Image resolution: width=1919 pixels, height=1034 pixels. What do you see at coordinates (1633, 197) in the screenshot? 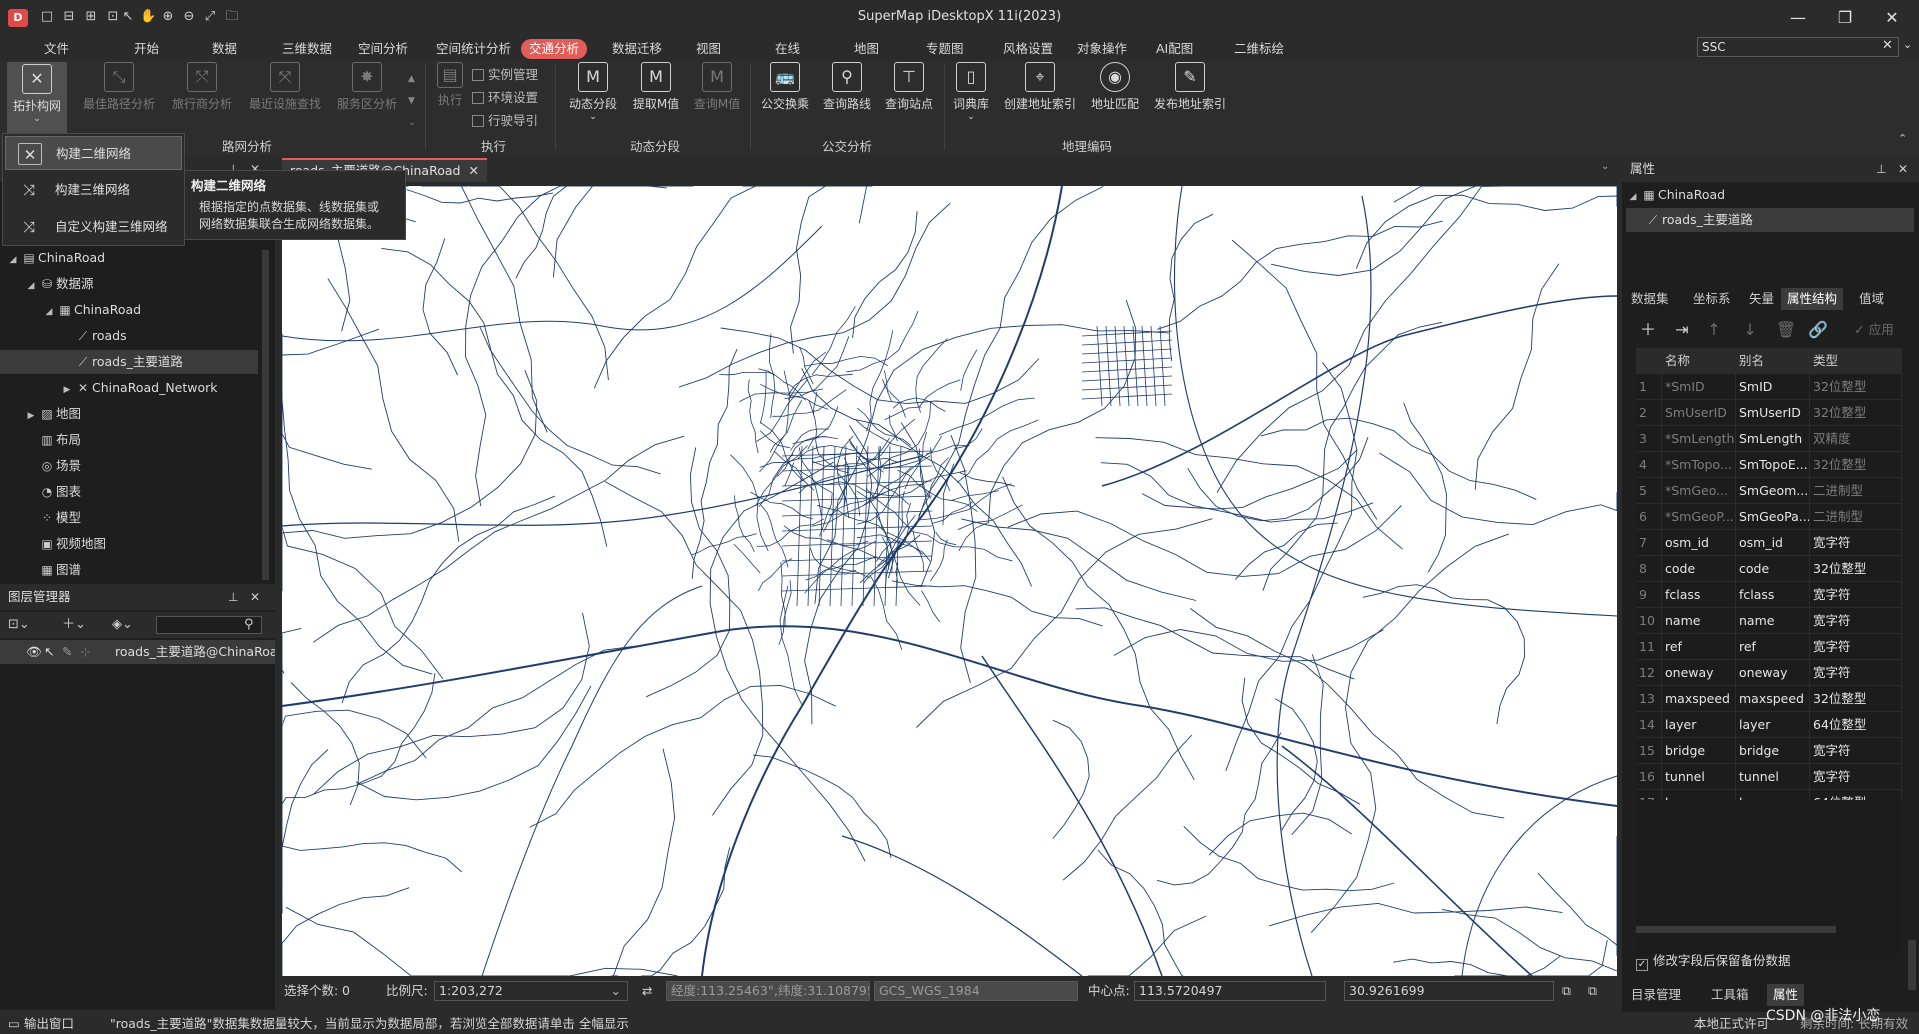
I see `expand-icon: ◢` at bounding box center [1633, 197].